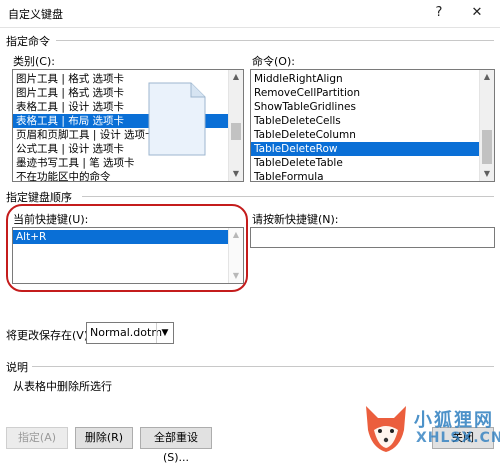 This screenshot has height=468, width=500. I want to click on help-button: ?, so click(439, 13).